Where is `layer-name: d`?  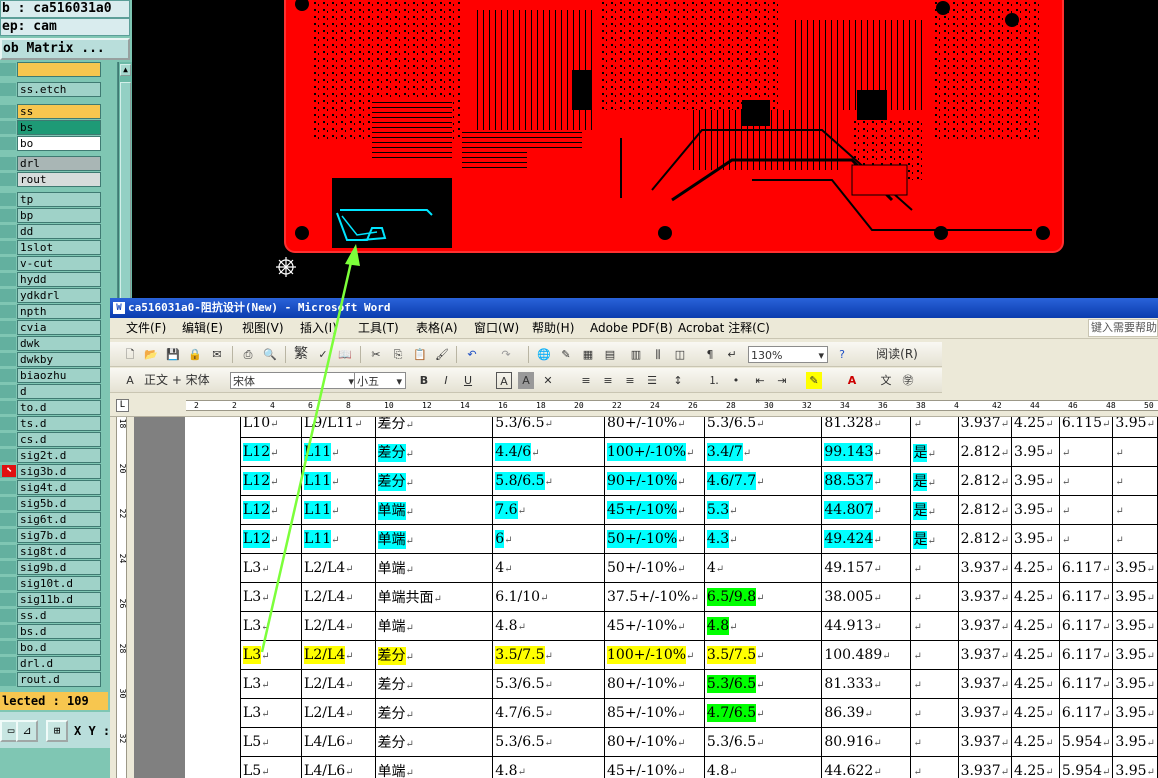 layer-name: d is located at coordinates (59, 391).